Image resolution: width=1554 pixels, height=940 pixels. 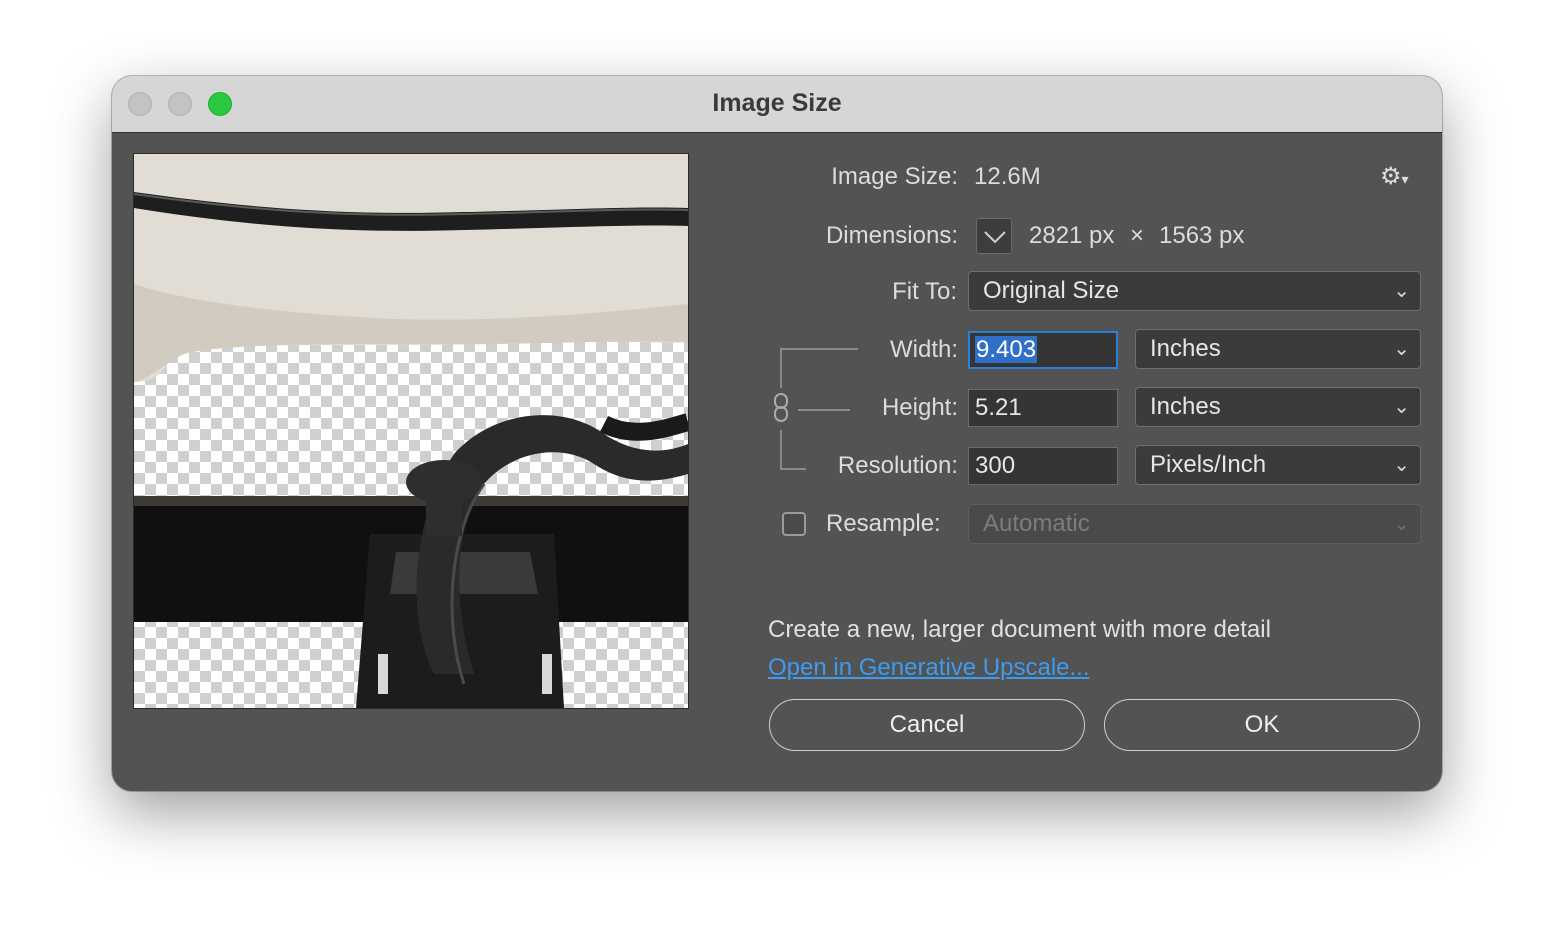 I want to click on title-bar: Image Size, so click(x=777, y=104).